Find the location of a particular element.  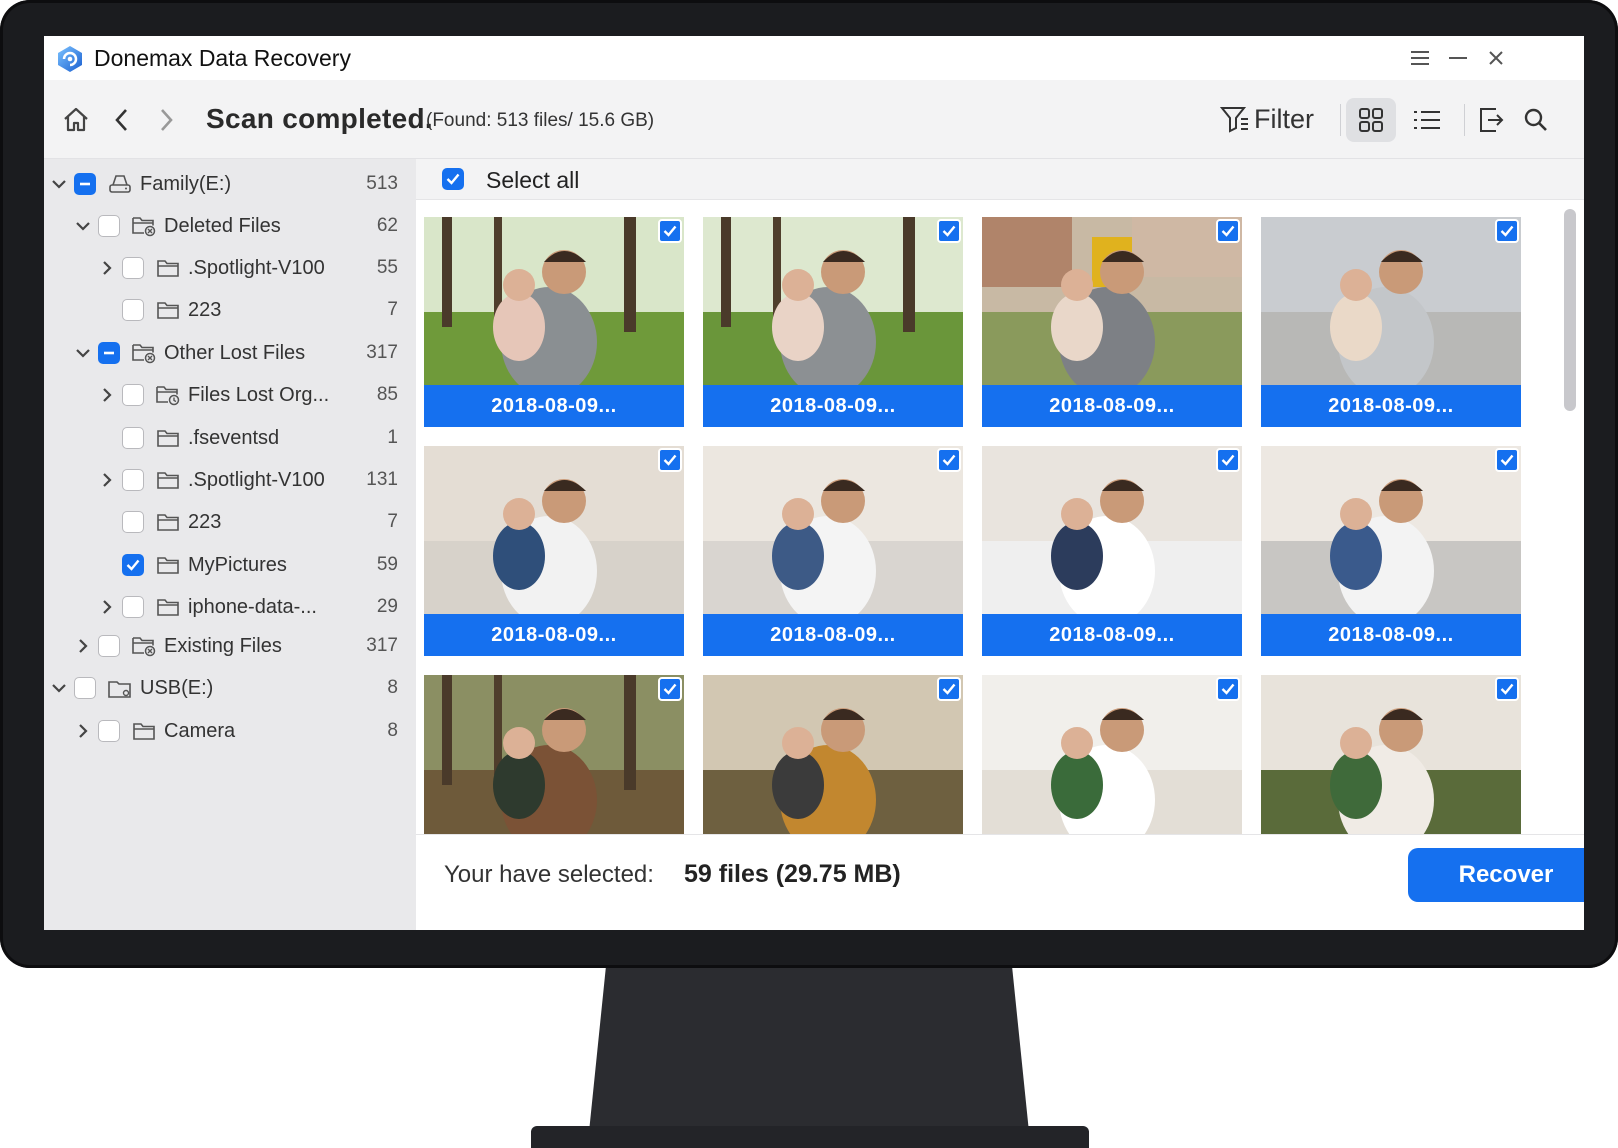

grid-view-icon is located at coordinates (1371, 120).